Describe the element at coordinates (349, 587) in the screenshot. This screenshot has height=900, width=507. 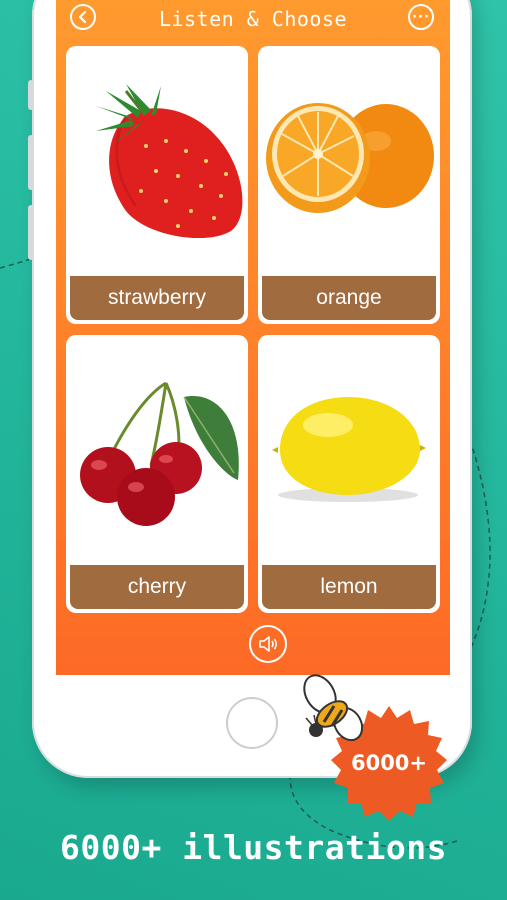
I see `card-label: lemon` at that location.